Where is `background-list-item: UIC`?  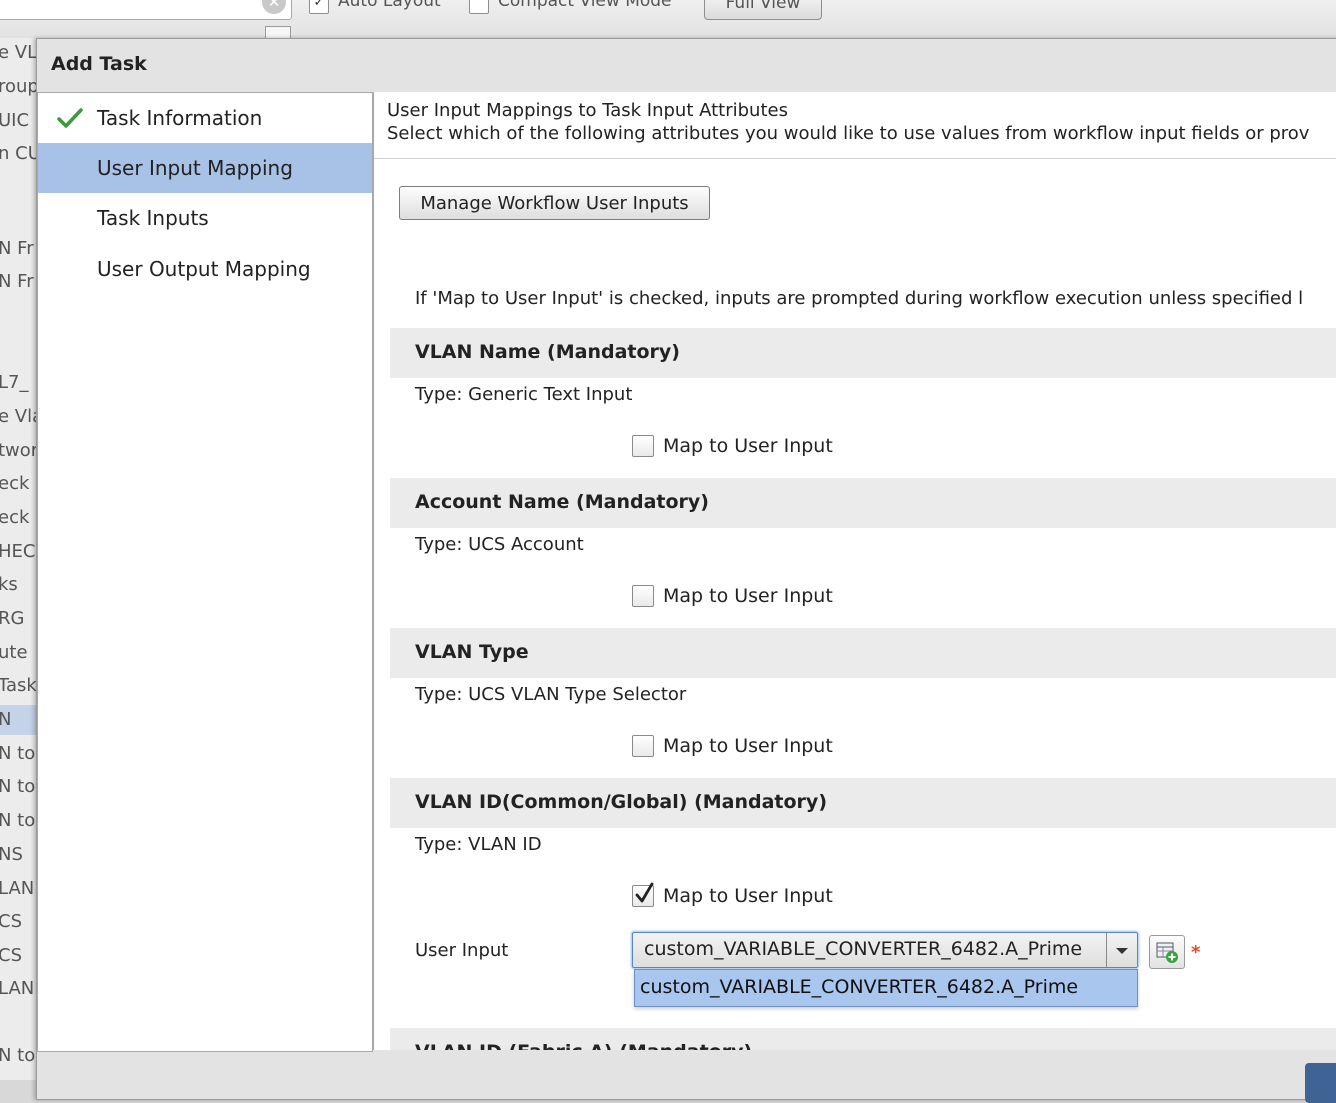
background-list-item: UIC is located at coordinates (18, 121).